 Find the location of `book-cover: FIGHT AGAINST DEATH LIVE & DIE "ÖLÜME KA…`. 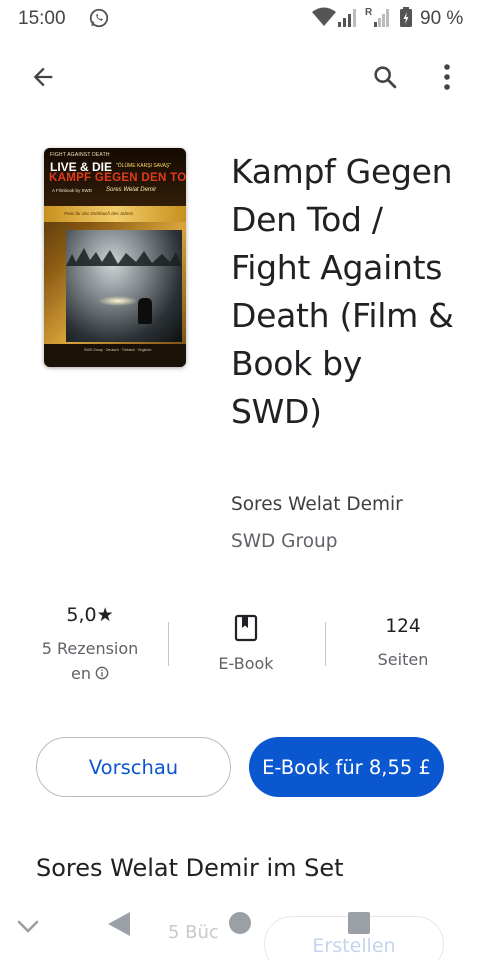

book-cover: FIGHT AGAINST DEATH LIVE & DIE "ÖLÜME KA… is located at coordinates (115, 257).